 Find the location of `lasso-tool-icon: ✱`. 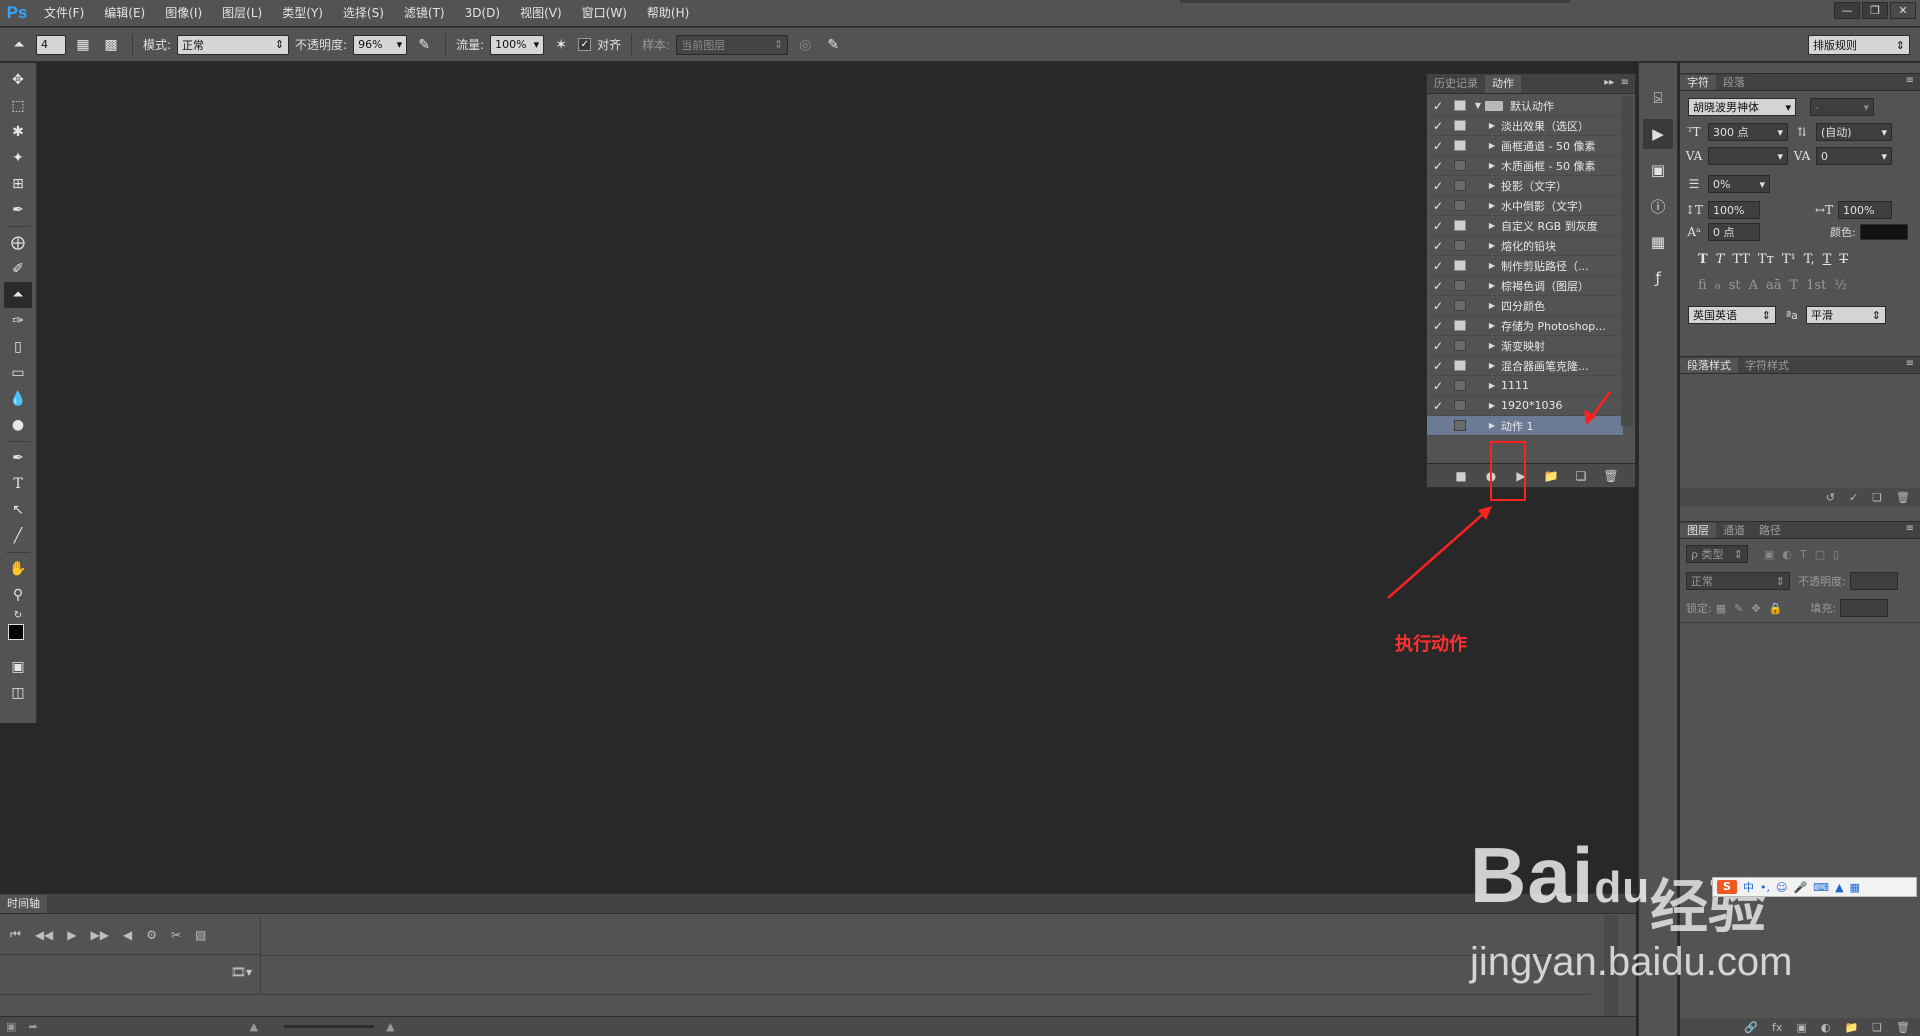

lasso-tool-icon: ✱ is located at coordinates (18, 132).